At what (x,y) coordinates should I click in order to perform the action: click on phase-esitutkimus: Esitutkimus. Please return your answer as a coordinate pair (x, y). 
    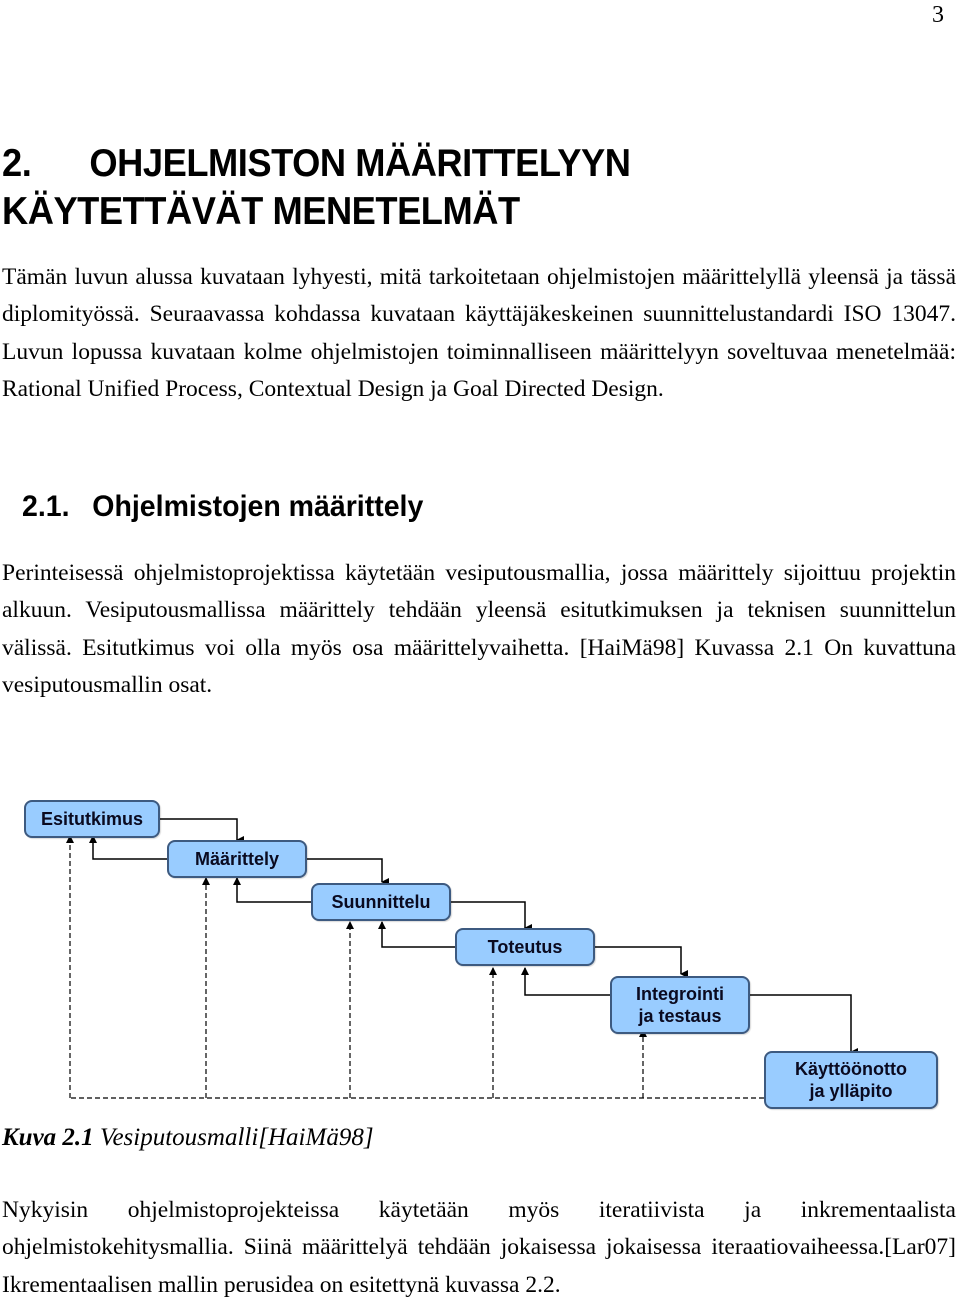
    Looking at the image, I should click on (92, 819).